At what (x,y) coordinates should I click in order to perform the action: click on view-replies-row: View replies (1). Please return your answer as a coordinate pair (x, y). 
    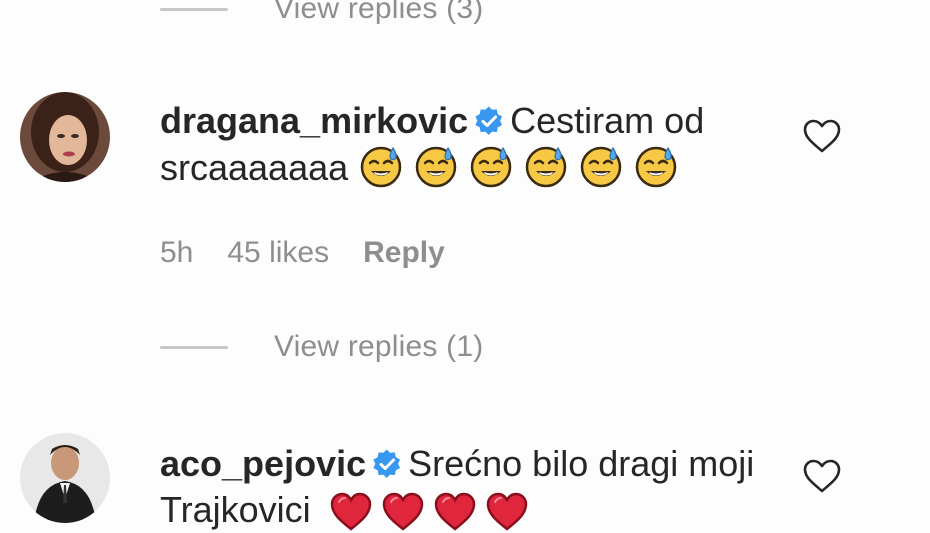
    Looking at the image, I should click on (321, 347).